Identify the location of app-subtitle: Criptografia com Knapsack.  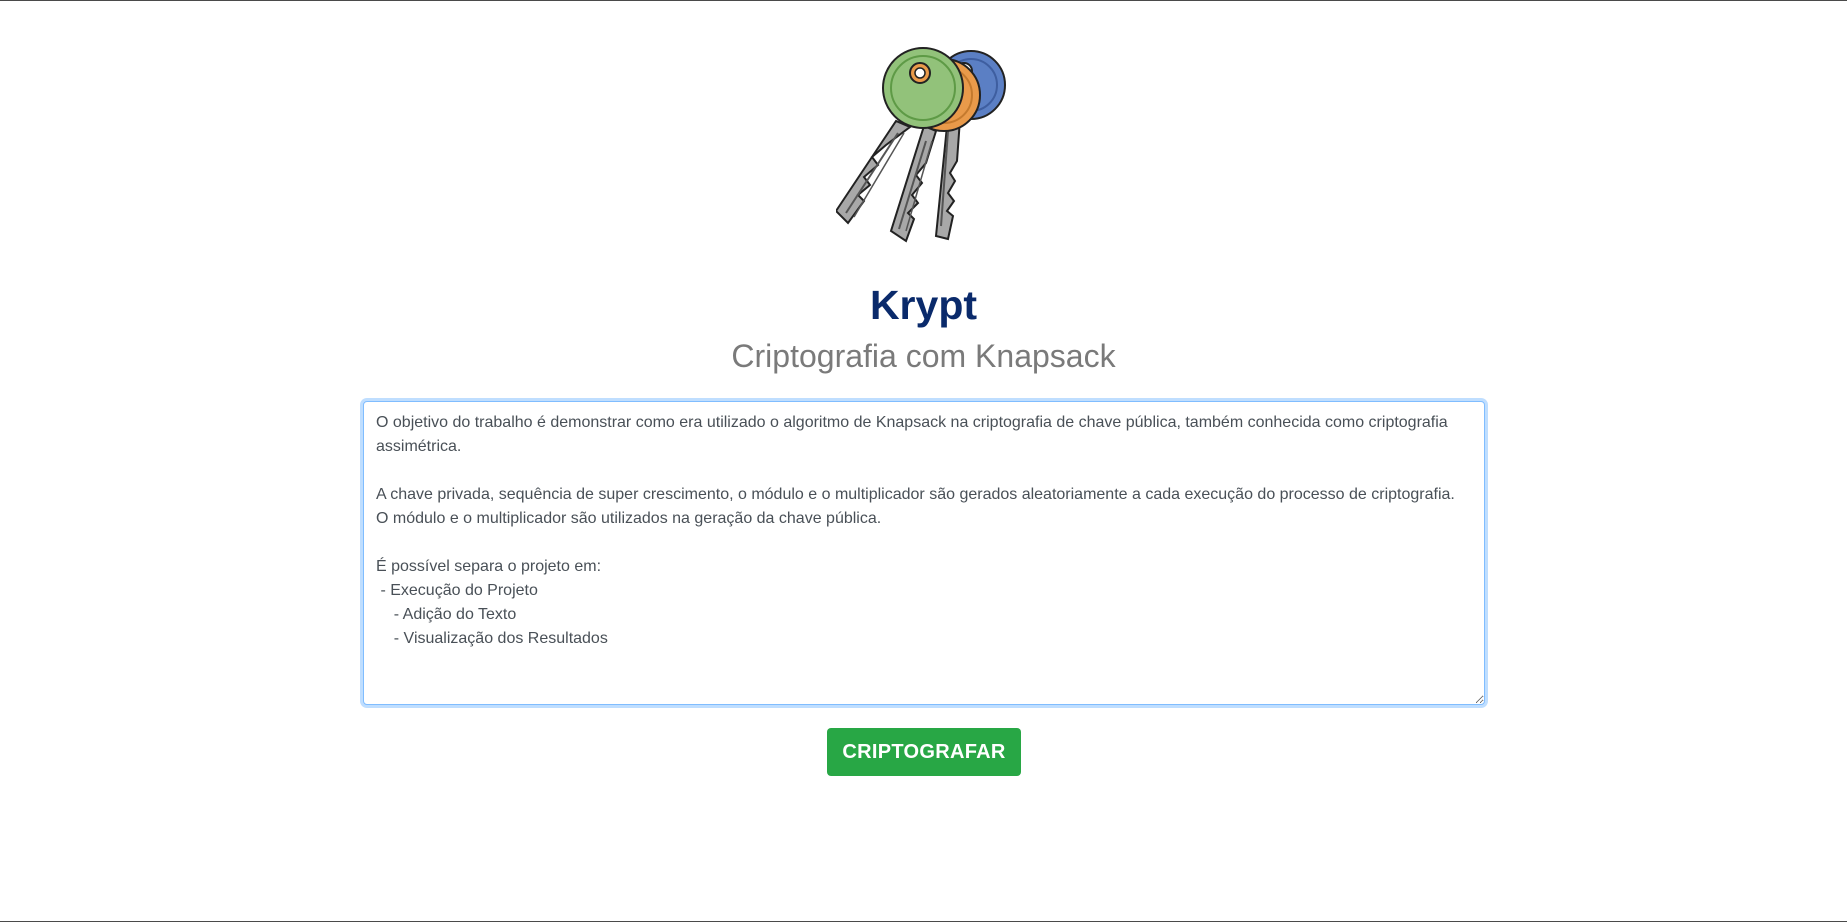
(923, 356).